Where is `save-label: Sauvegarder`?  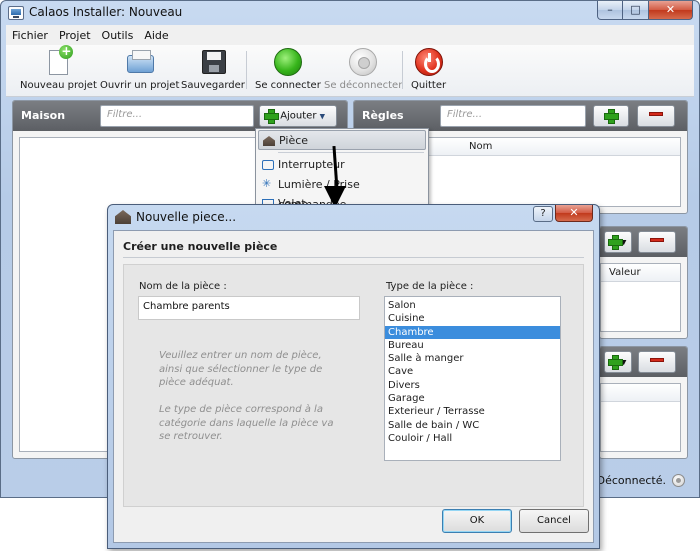 save-label: Sauvegarder is located at coordinates (213, 85).